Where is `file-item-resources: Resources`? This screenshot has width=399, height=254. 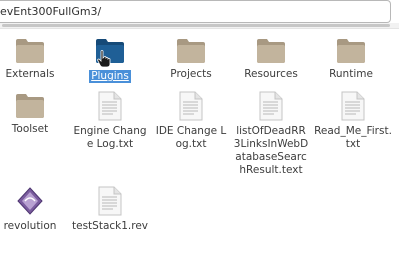
file-item-resources: Resources is located at coordinates (271, 58).